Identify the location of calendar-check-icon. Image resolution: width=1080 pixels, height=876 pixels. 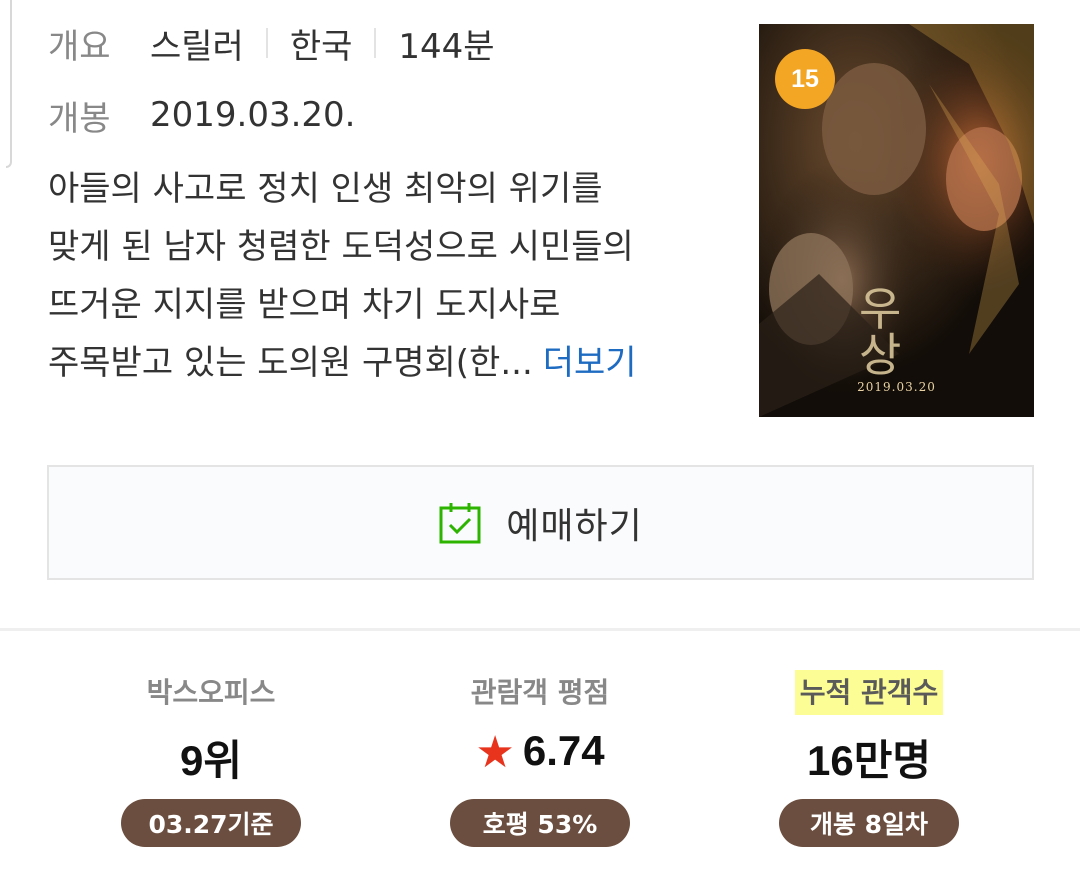
(460, 522).